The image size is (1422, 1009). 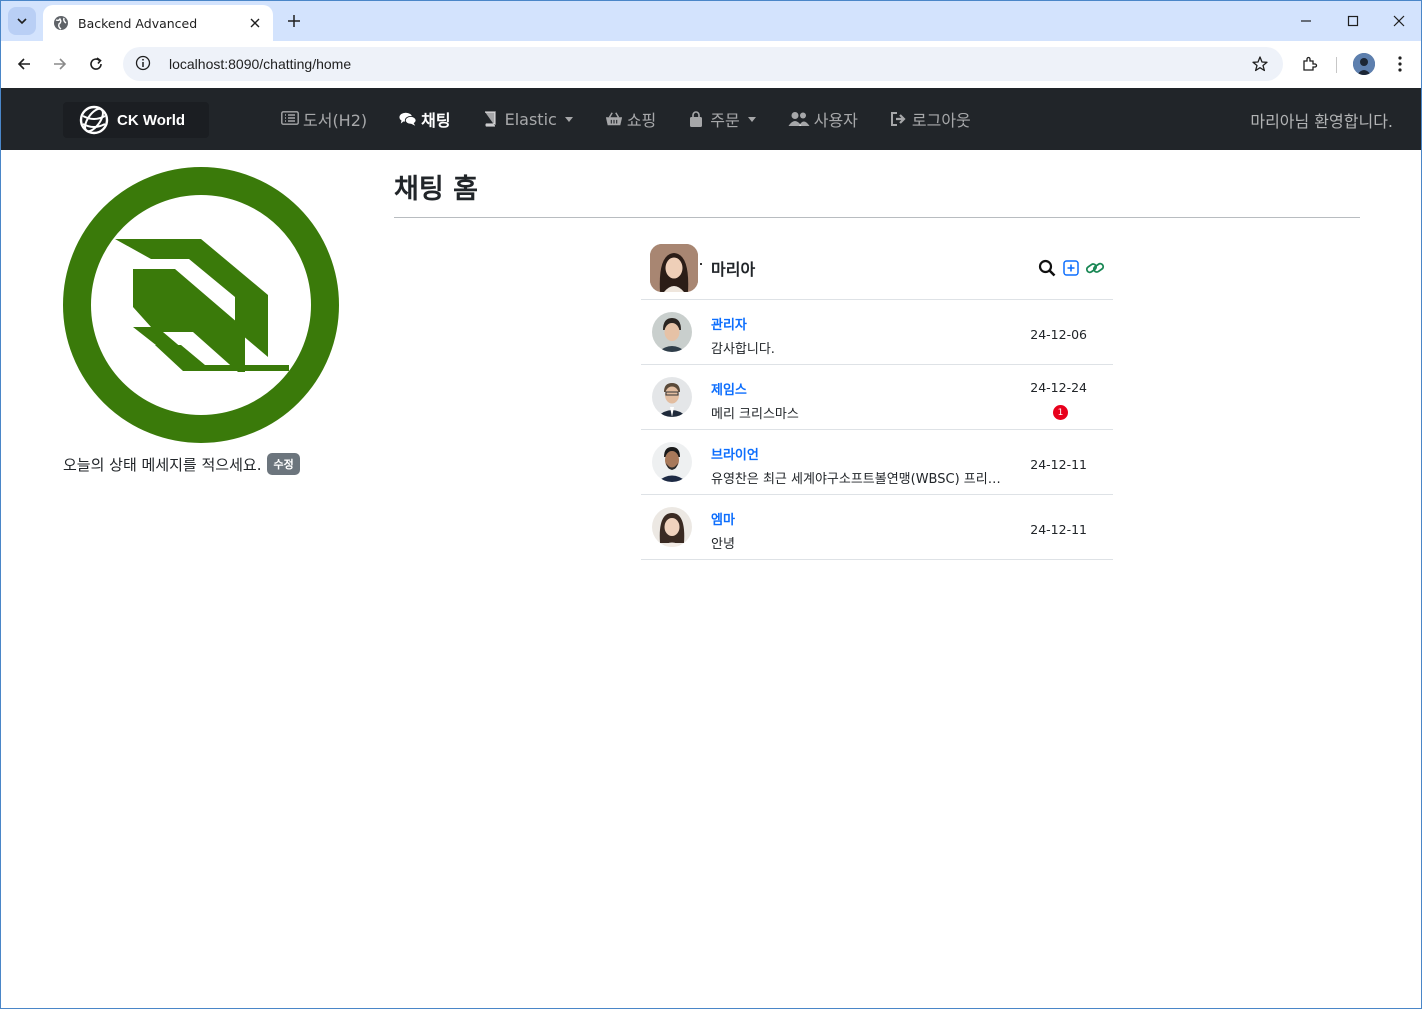 What do you see at coordinates (877, 268) in the screenshot?
I see `my-profile-row: 마리아` at bounding box center [877, 268].